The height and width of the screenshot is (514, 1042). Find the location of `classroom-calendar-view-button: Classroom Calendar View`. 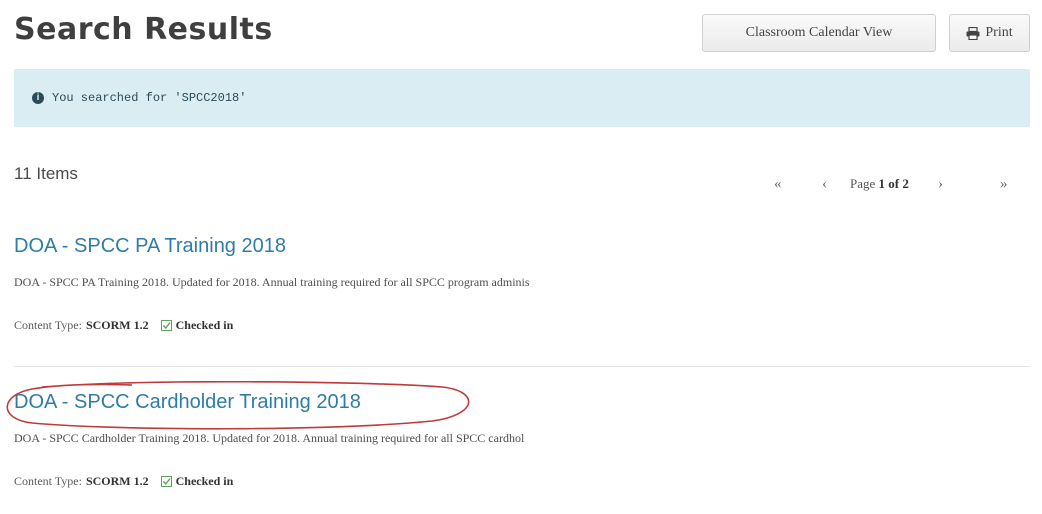

classroom-calendar-view-button: Classroom Calendar View is located at coordinates (819, 33).